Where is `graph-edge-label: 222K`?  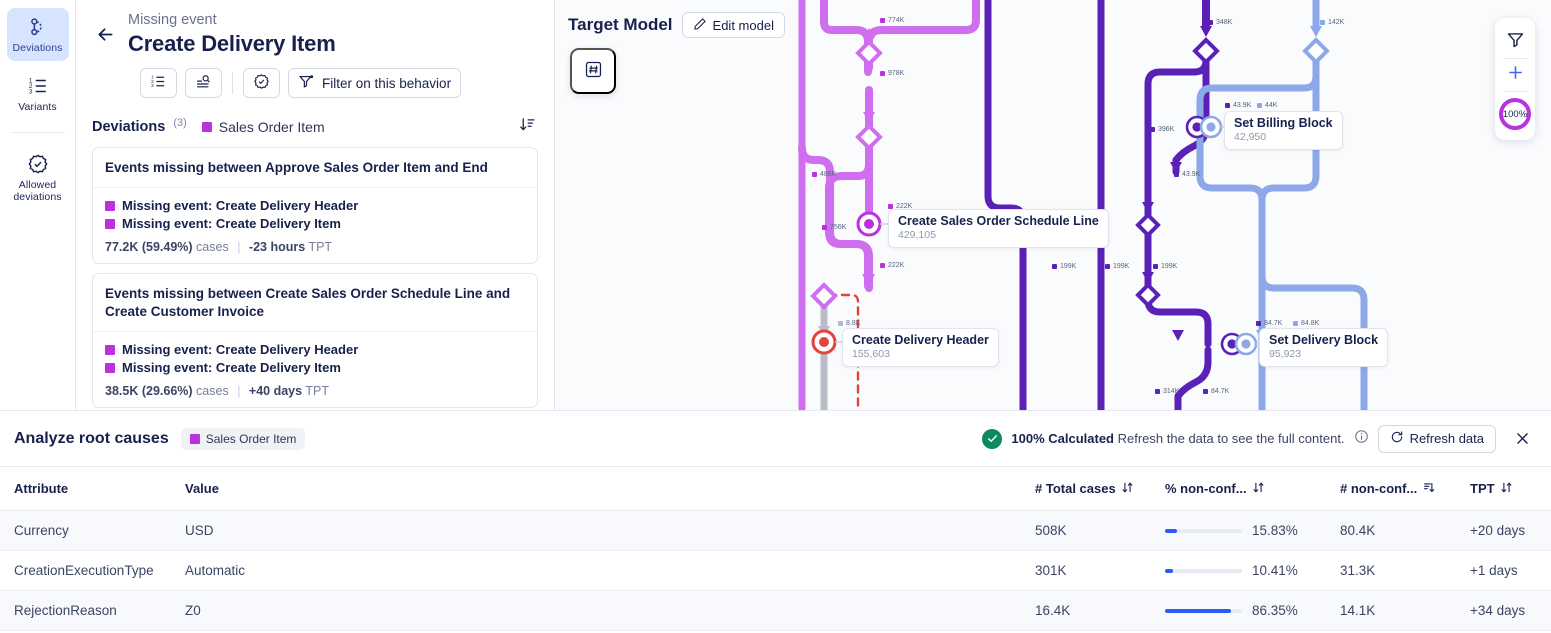 graph-edge-label: 222K is located at coordinates (892, 265).